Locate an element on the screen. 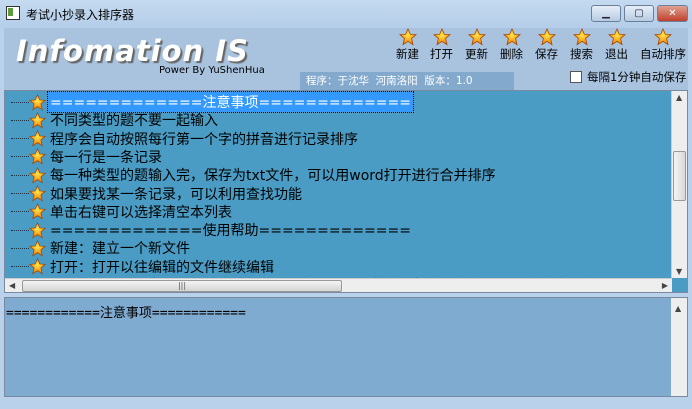 The image size is (692, 409). toolbar-button: 更新 is located at coordinates (476, 44).